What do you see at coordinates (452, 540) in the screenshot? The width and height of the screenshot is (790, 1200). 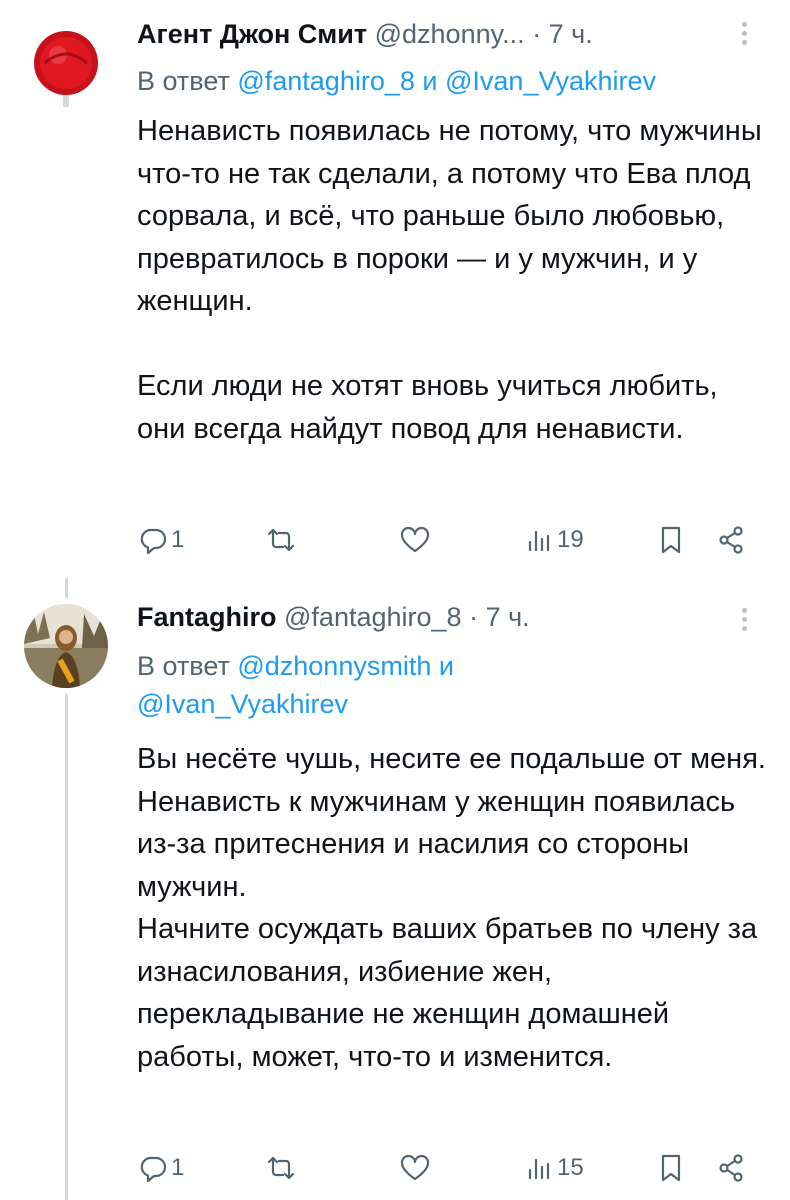 I see `tweet-actions: 1 19` at bounding box center [452, 540].